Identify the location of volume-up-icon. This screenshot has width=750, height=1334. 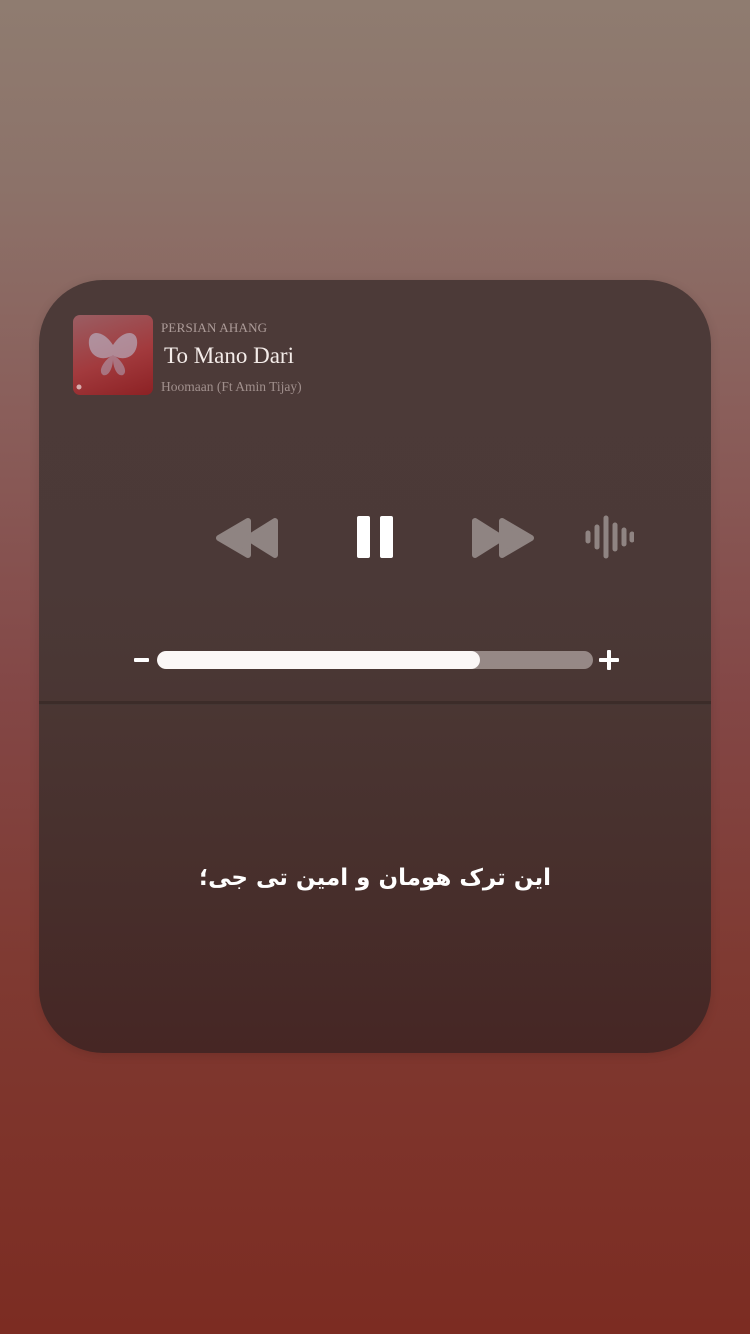
(609, 660).